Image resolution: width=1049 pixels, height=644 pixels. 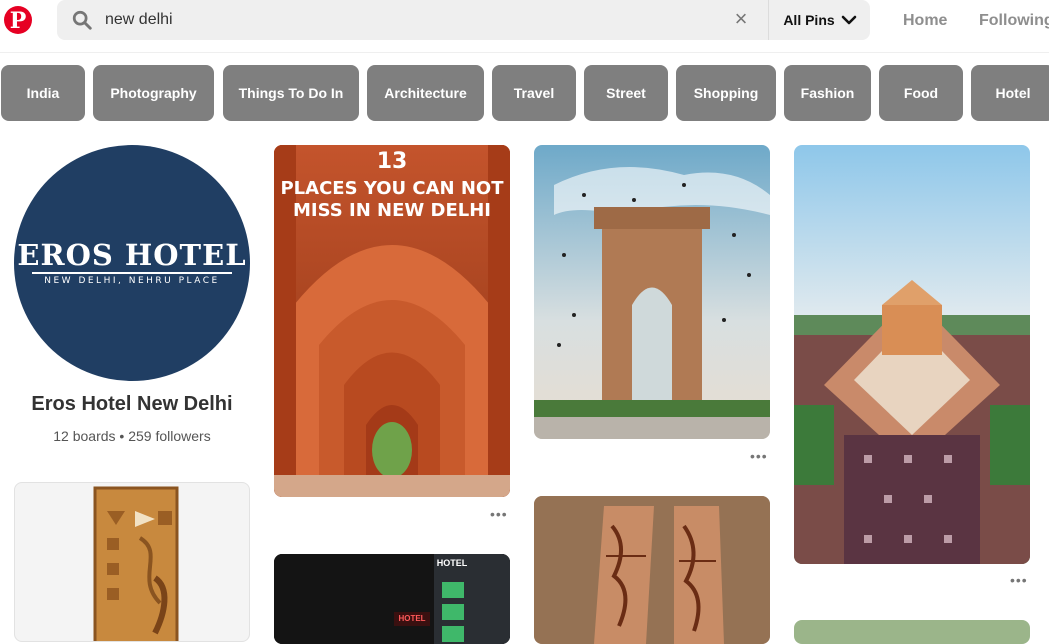 I want to click on chip-shopping: Shopping, so click(x=726, y=93).